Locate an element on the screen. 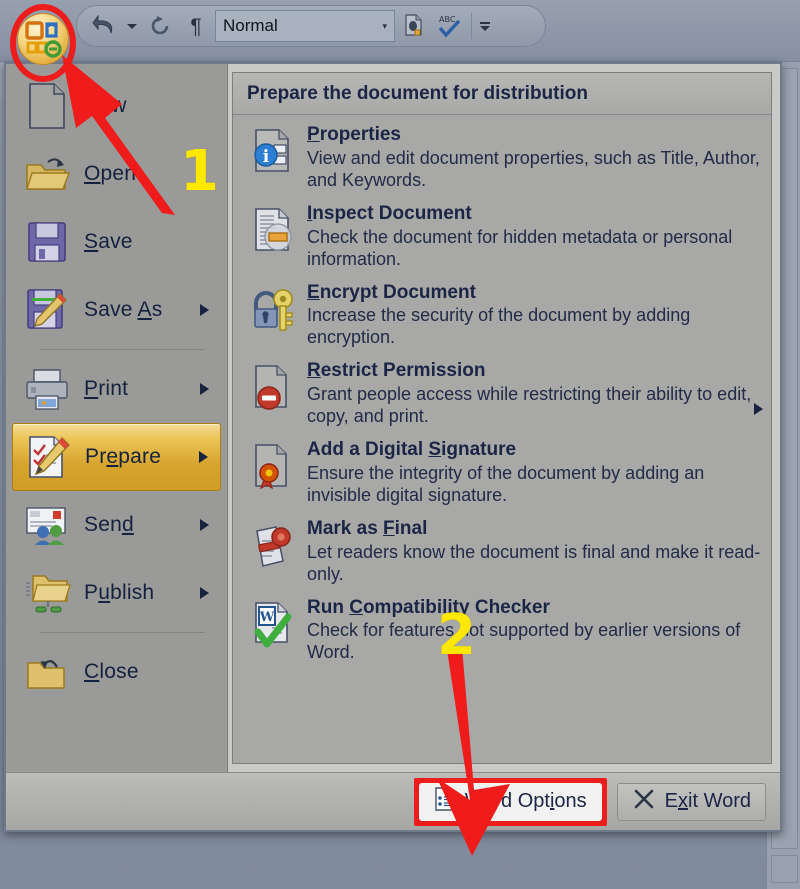 Image resolution: width=800 pixels, height=889 pixels. panel-item-title: Encrypt Document is located at coordinates (391, 292).